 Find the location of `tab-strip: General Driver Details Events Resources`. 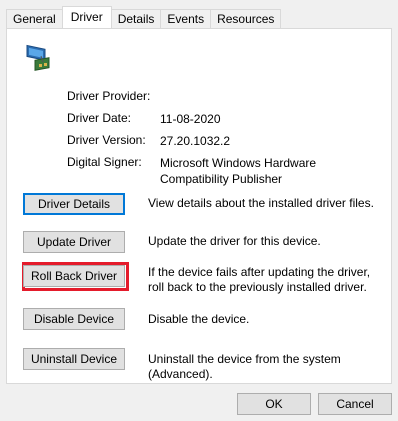

tab-strip: General Driver Details Events Resources is located at coordinates (144, 17).